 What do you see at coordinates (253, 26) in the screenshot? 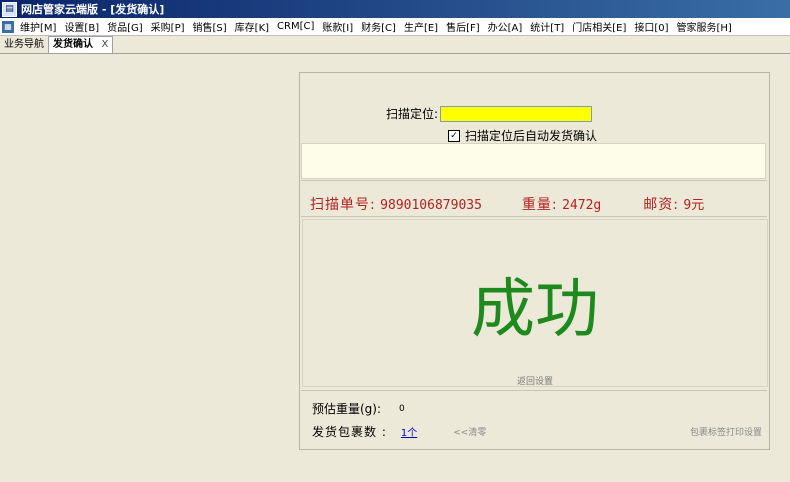
I see `menu-item-inventory: 库存[K]` at bounding box center [253, 26].